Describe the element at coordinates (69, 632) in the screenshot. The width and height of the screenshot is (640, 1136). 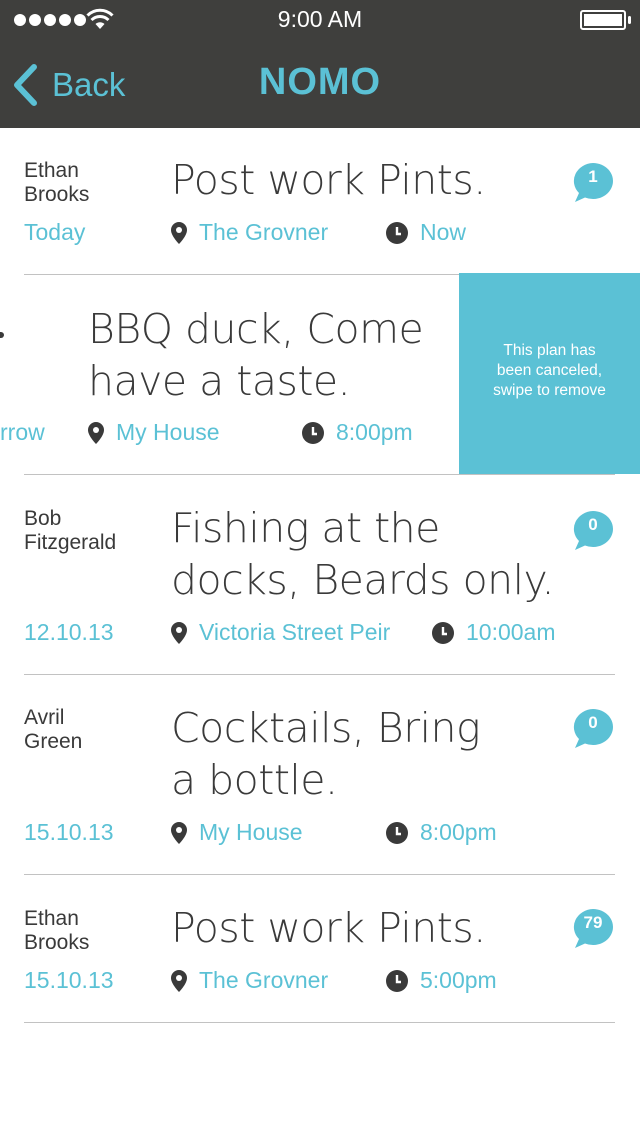
I see `plan-date: 12.10.13` at that location.